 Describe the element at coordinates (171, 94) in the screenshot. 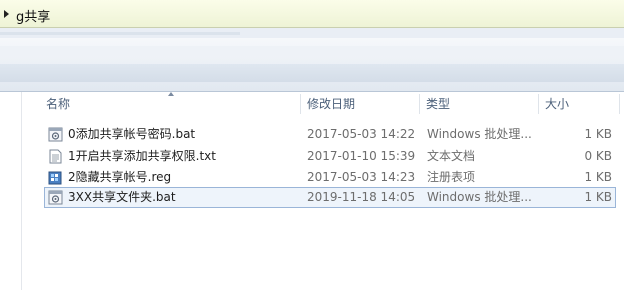

I see `sort-ascending-icon` at that location.